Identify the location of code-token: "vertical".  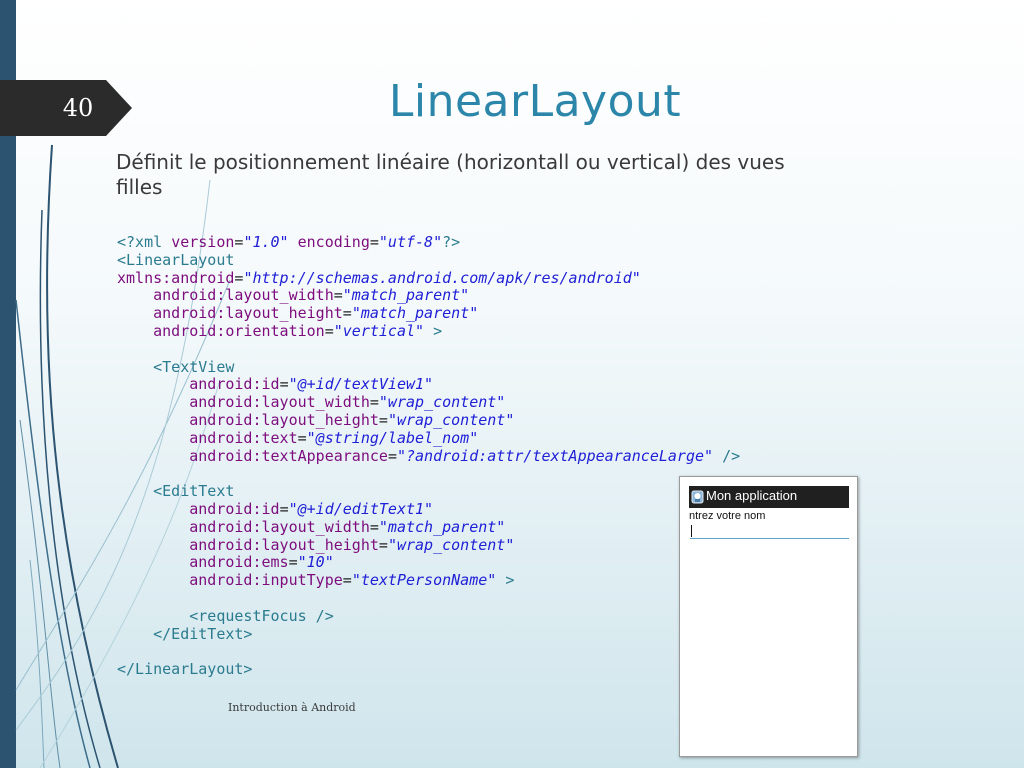
(379, 330).